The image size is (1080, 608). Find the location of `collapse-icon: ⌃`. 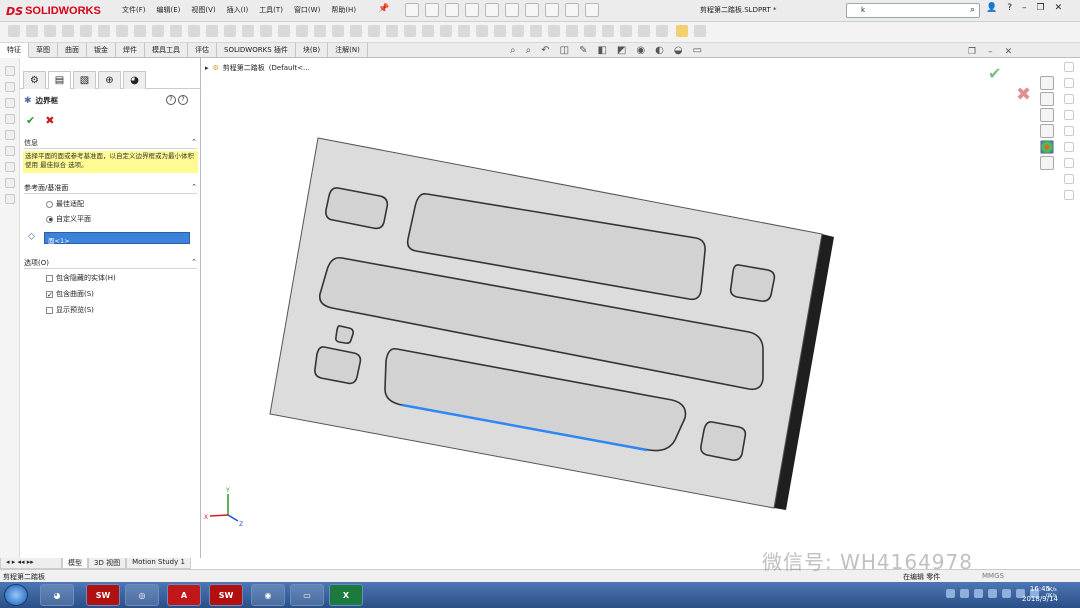

collapse-icon: ⌃ is located at coordinates (194, 143).